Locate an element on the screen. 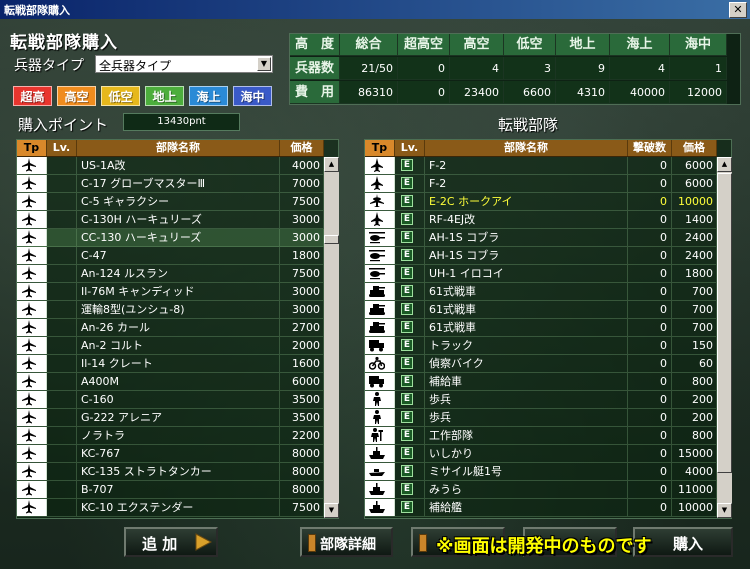 The height and width of the screenshot is (569, 750). table-row: CC-130 ハーキュリーズ 3000 is located at coordinates (170, 238).